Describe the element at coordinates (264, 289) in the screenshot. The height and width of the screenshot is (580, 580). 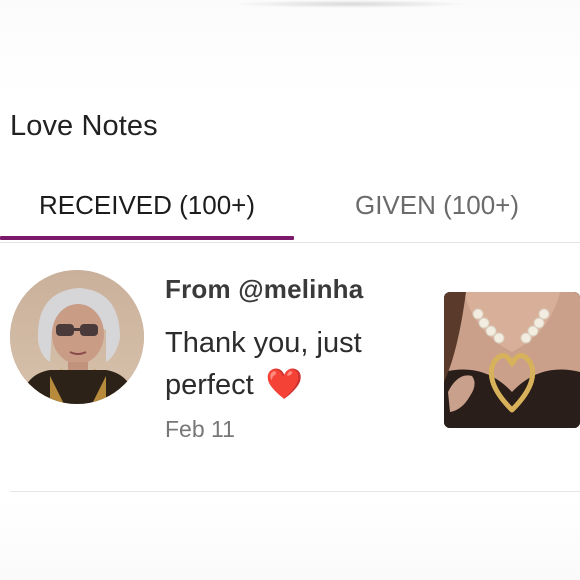
I see `note-sender: From @melinha` at that location.